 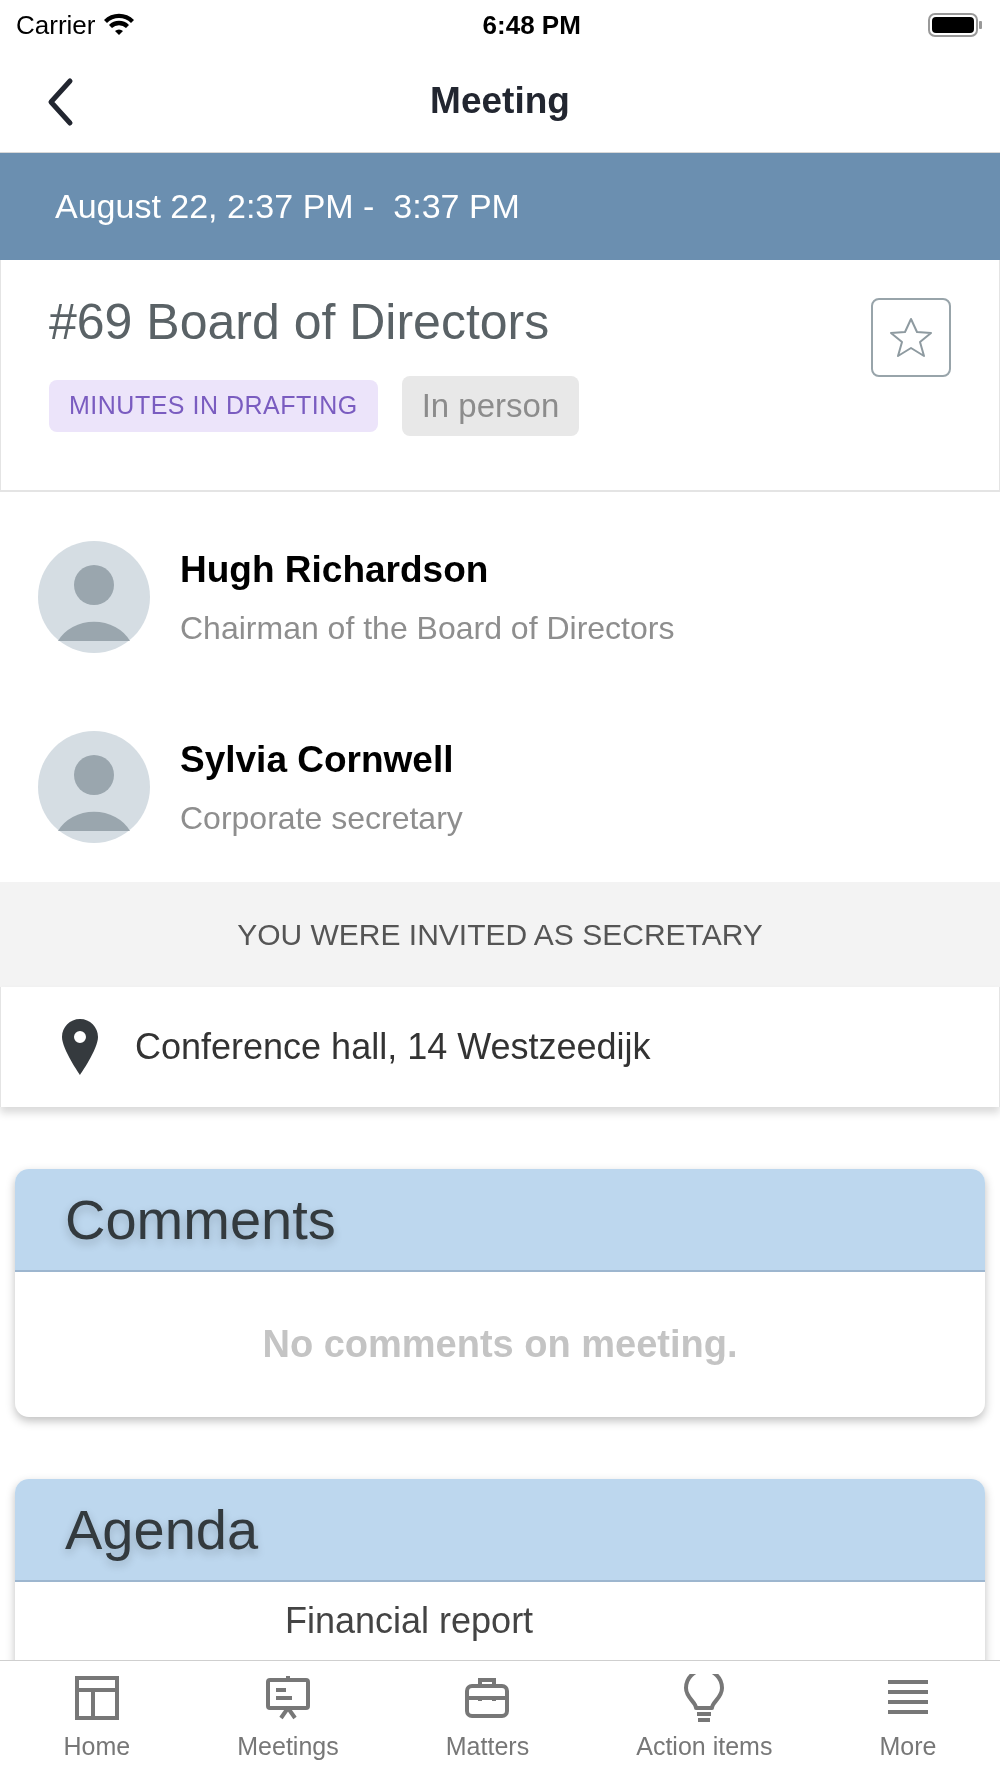 What do you see at coordinates (908, 1719) in the screenshot?
I see `tab-bar-item: More` at bounding box center [908, 1719].